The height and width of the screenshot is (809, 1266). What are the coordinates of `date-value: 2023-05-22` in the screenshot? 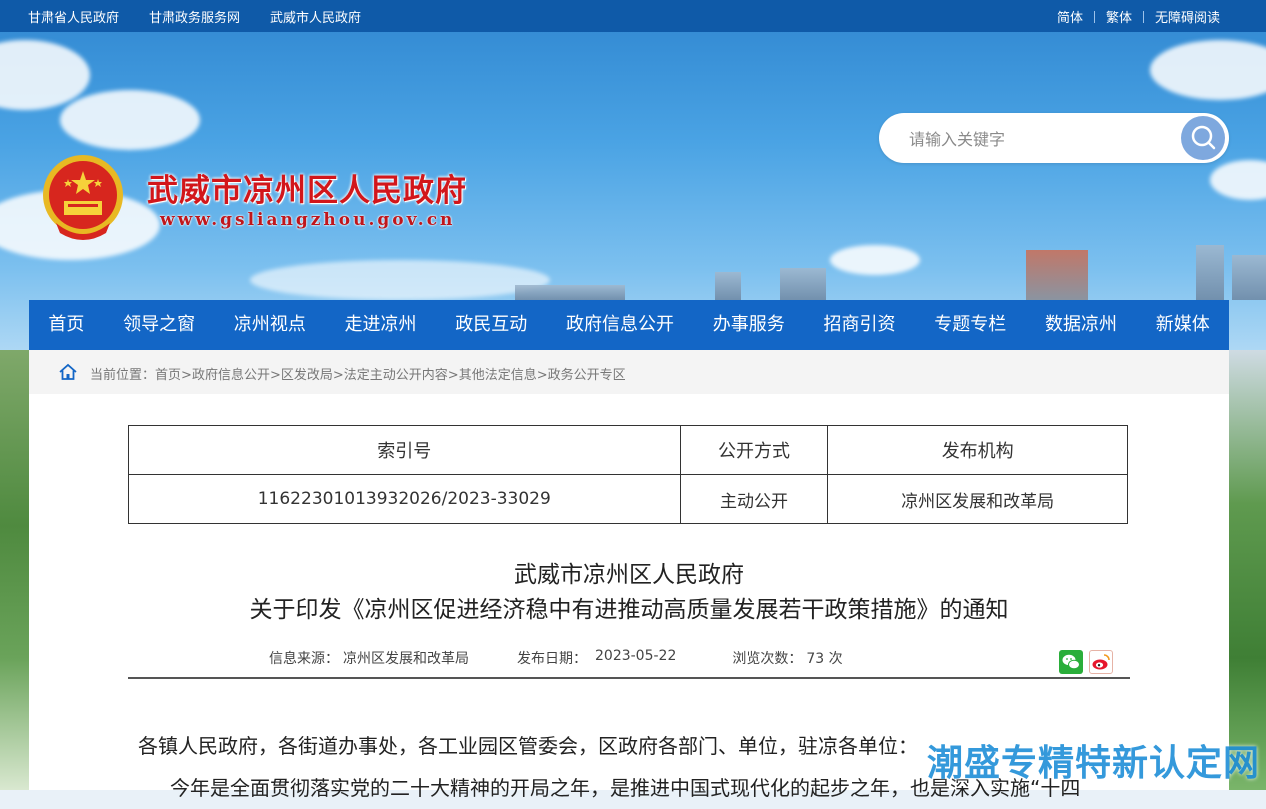 It's located at (636, 656).